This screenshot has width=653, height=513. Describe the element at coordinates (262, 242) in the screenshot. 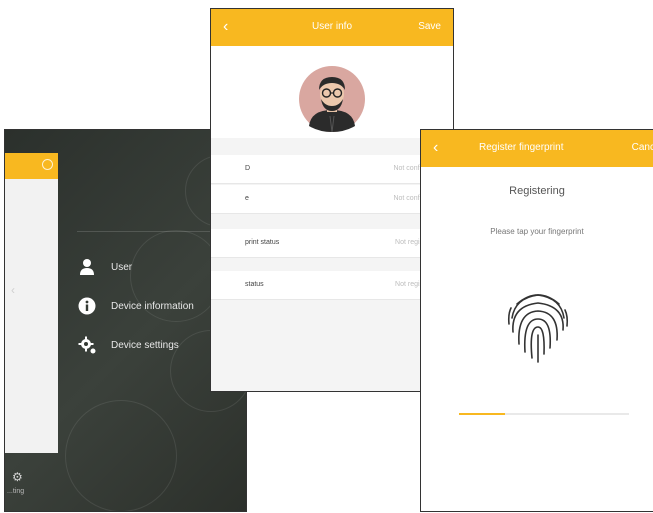

I see `info-row-label: print status` at that location.